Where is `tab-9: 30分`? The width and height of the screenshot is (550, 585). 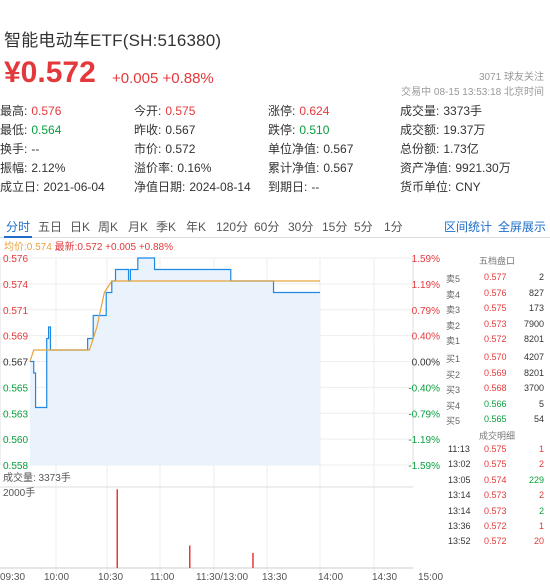
tab-9: 30分 is located at coordinates (300, 226).